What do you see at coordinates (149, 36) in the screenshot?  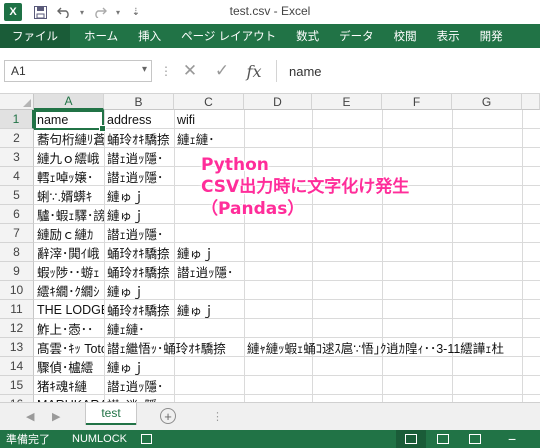 I see `tab-insert: 挿入` at bounding box center [149, 36].